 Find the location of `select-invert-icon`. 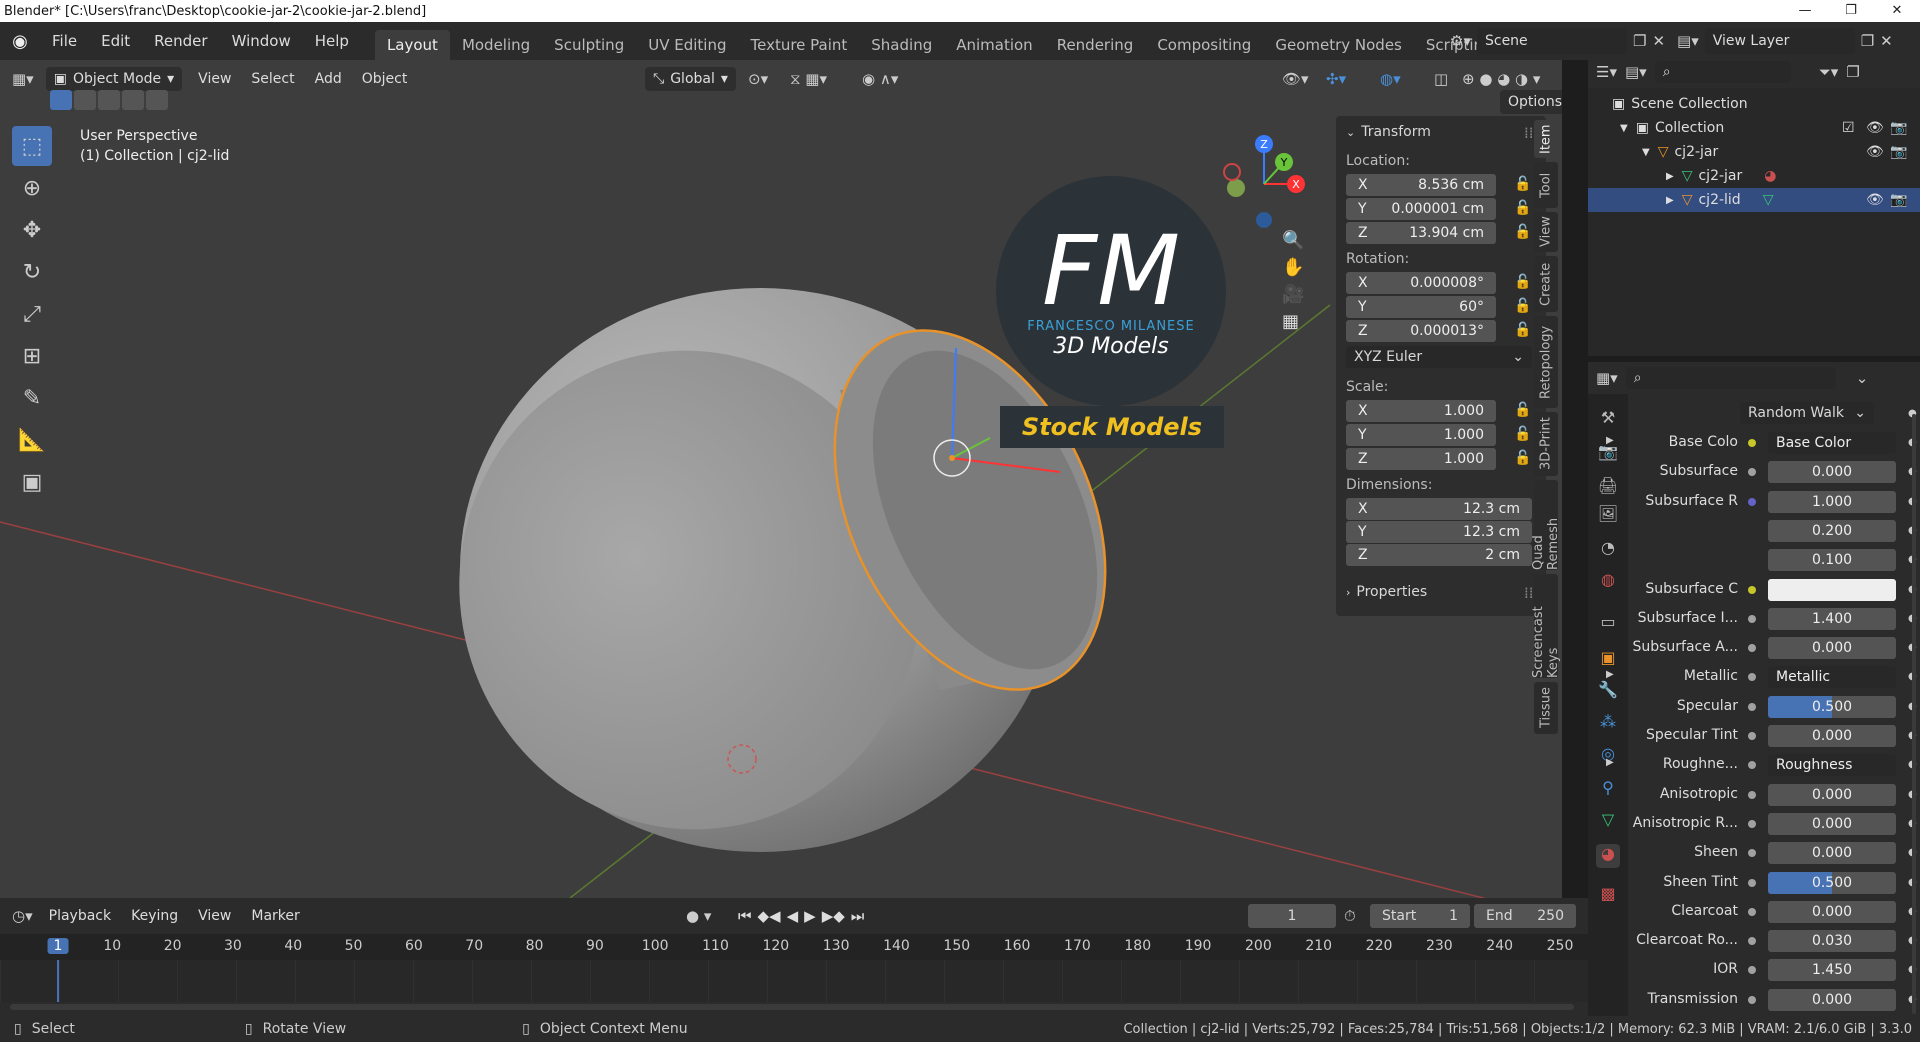

select-invert-icon is located at coordinates (133, 100).